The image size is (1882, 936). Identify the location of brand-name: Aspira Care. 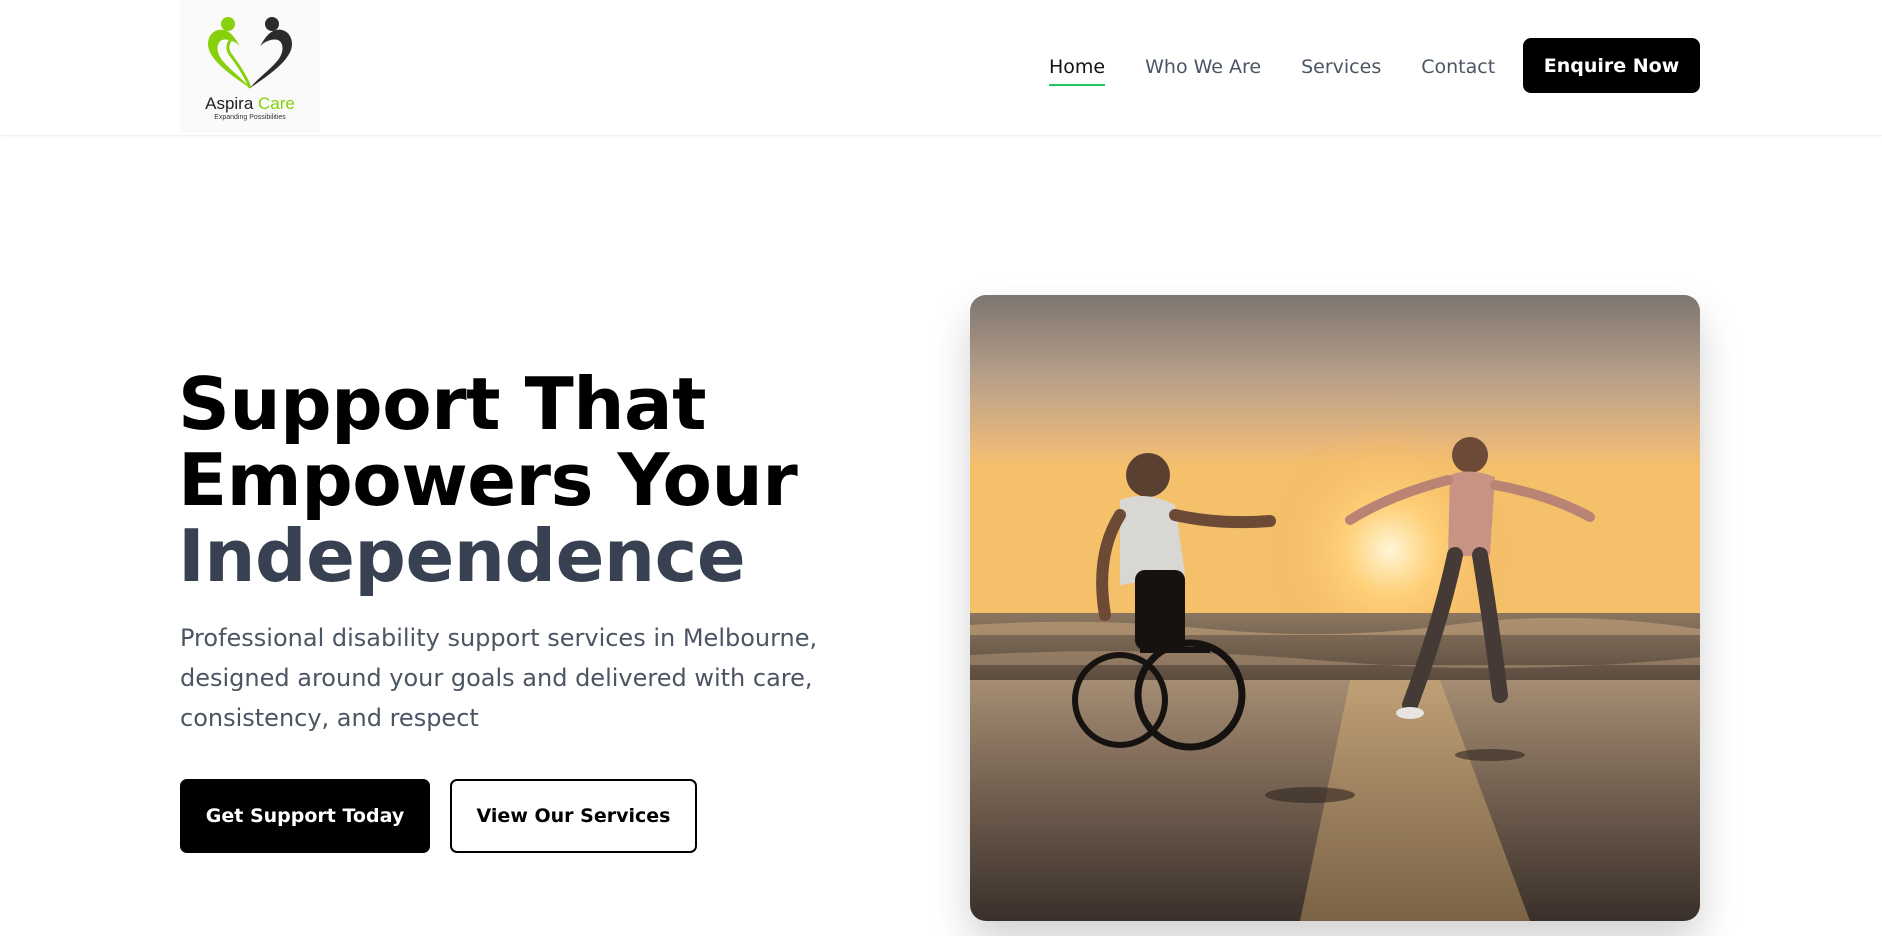
(250, 104).